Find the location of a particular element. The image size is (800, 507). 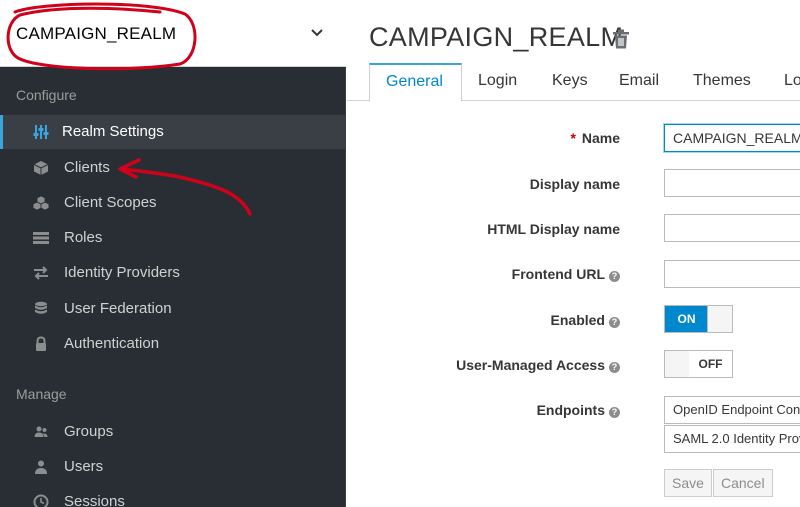

endpoints-label: Endpoints? is located at coordinates (578, 410).